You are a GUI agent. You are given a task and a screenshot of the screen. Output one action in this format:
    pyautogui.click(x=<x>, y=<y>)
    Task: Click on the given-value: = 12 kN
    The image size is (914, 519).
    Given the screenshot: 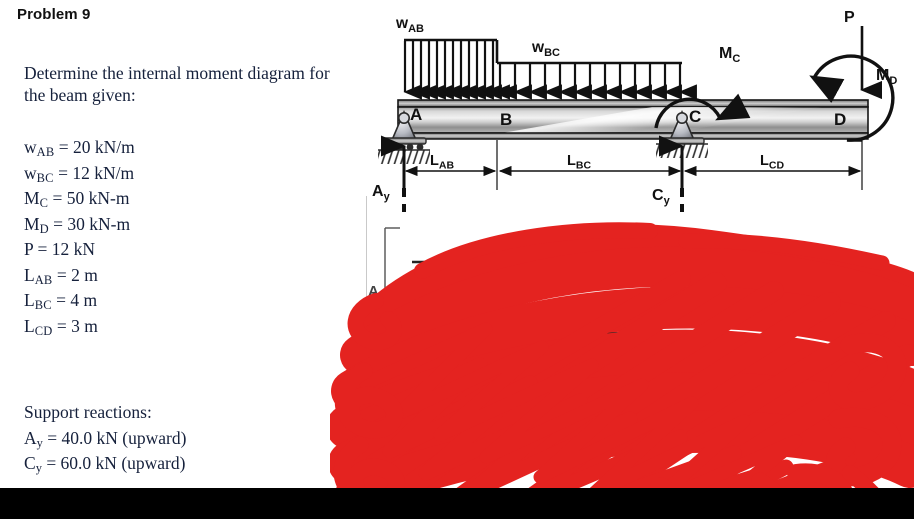 What is the action you would take?
    pyautogui.click(x=66, y=249)
    